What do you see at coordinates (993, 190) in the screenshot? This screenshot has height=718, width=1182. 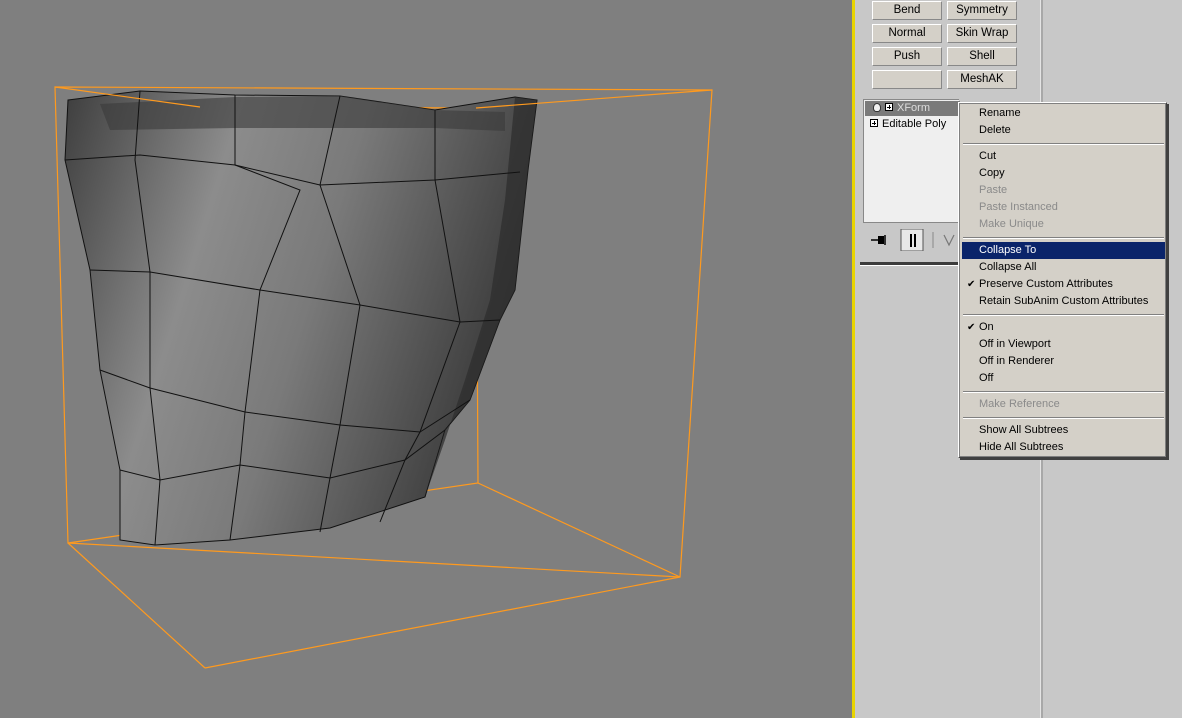 I see `menu-item-paste: Paste` at bounding box center [993, 190].